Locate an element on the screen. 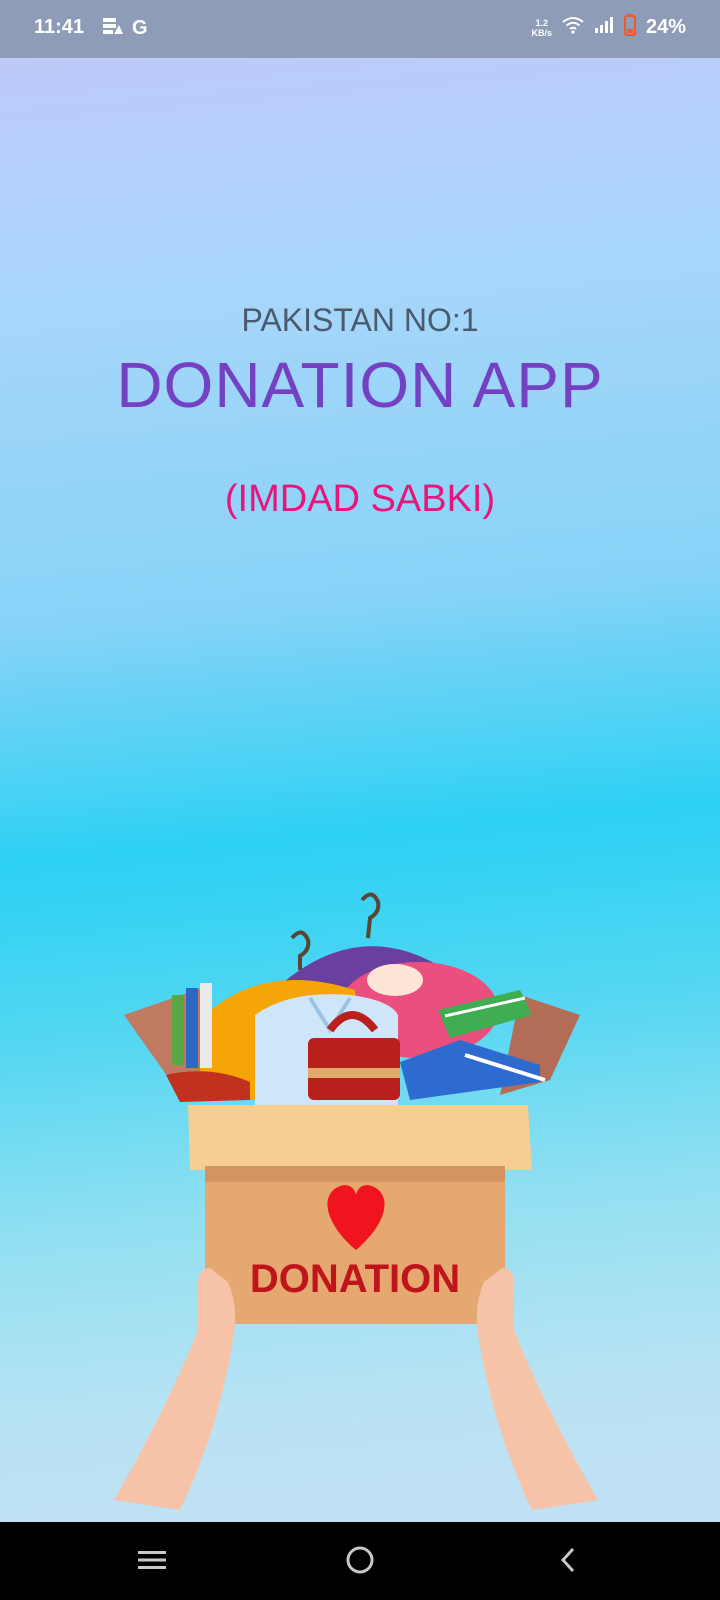 This screenshot has height=1600, width=720. wifi-icon is located at coordinates (573, 27).